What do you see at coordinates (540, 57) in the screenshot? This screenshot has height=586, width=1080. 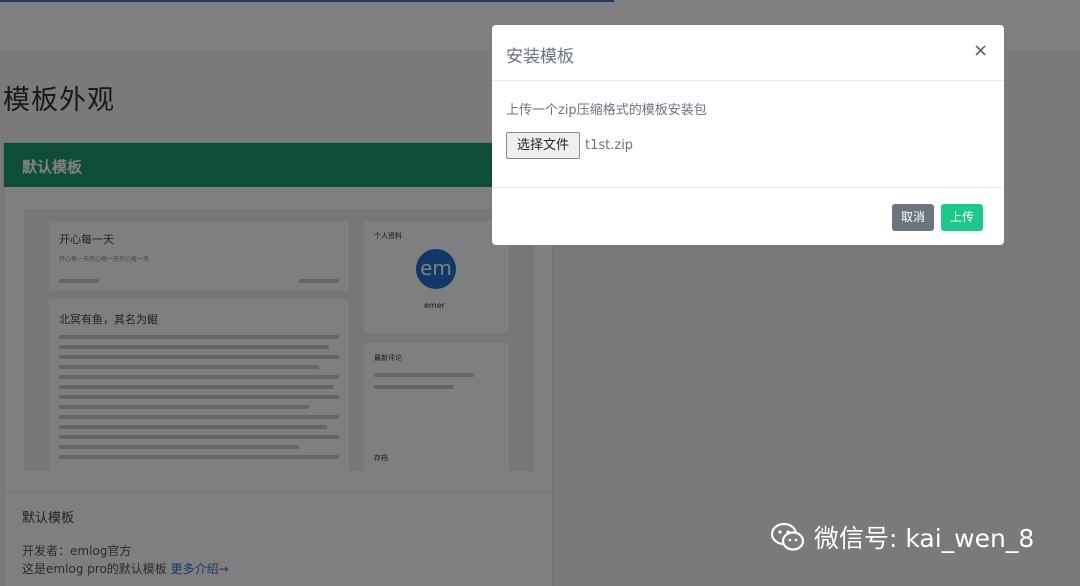 I see `modal-title: 安装模板` at bounding box center [540, 57].